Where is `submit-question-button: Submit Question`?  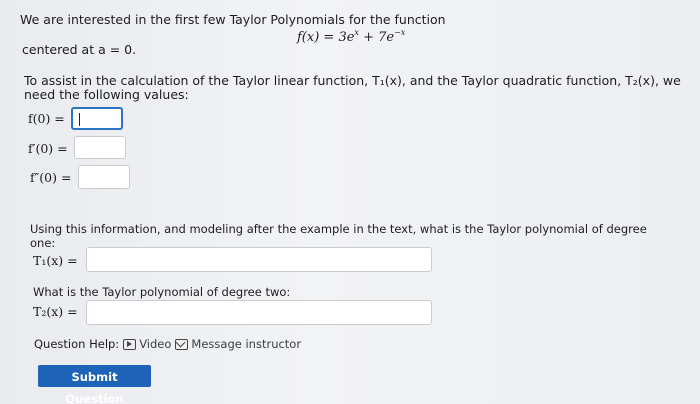
submit-question-button: Submit Question is located at coordinates (94, 384).